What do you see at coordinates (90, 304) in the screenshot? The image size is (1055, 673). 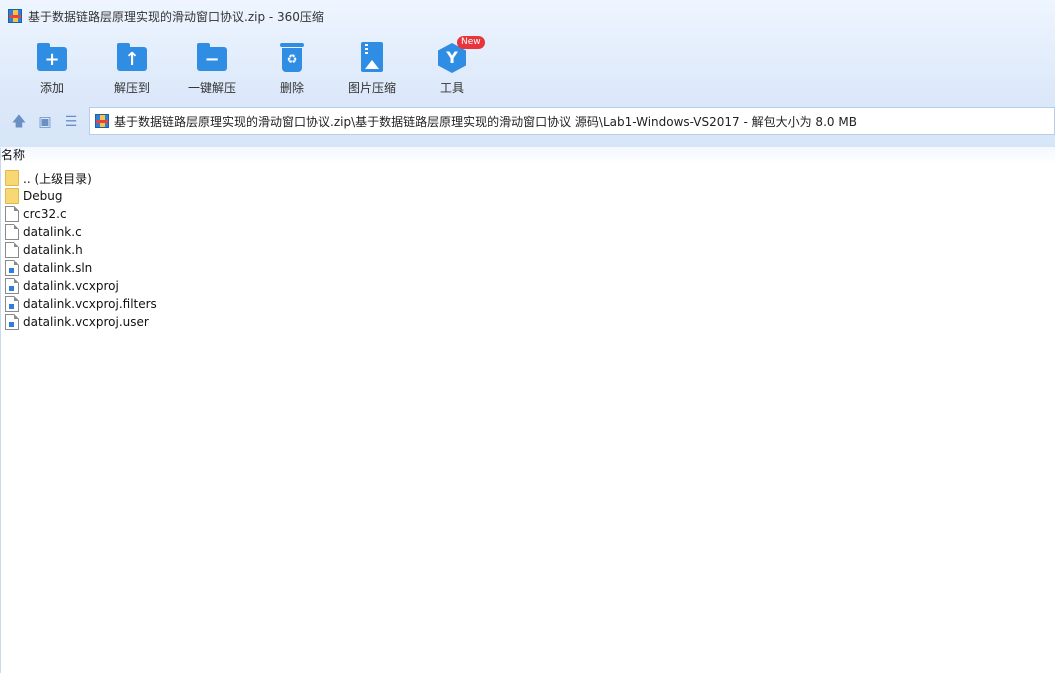 I see `file-name: datalink.vcxproj.filters` at bounding box center [90, 304].